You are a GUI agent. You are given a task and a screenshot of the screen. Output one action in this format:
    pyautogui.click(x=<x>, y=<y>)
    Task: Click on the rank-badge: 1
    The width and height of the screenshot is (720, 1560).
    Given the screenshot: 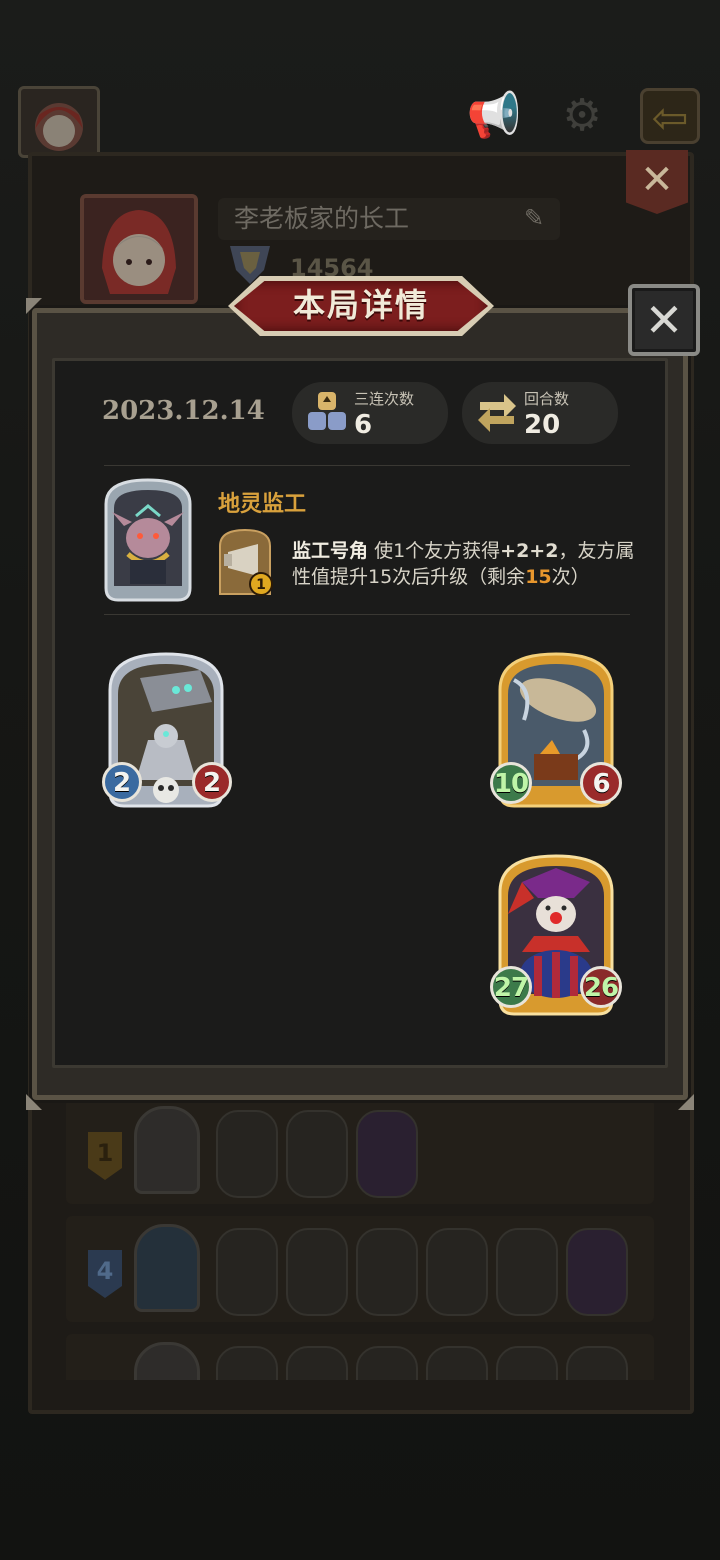 What is the action you would take?
    pyautogui.click(x=105, y=1156)
    